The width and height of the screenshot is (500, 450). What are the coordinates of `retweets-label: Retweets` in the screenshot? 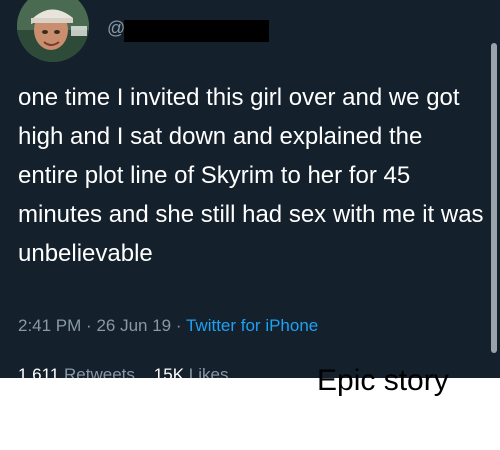 It's located at (99, 371).